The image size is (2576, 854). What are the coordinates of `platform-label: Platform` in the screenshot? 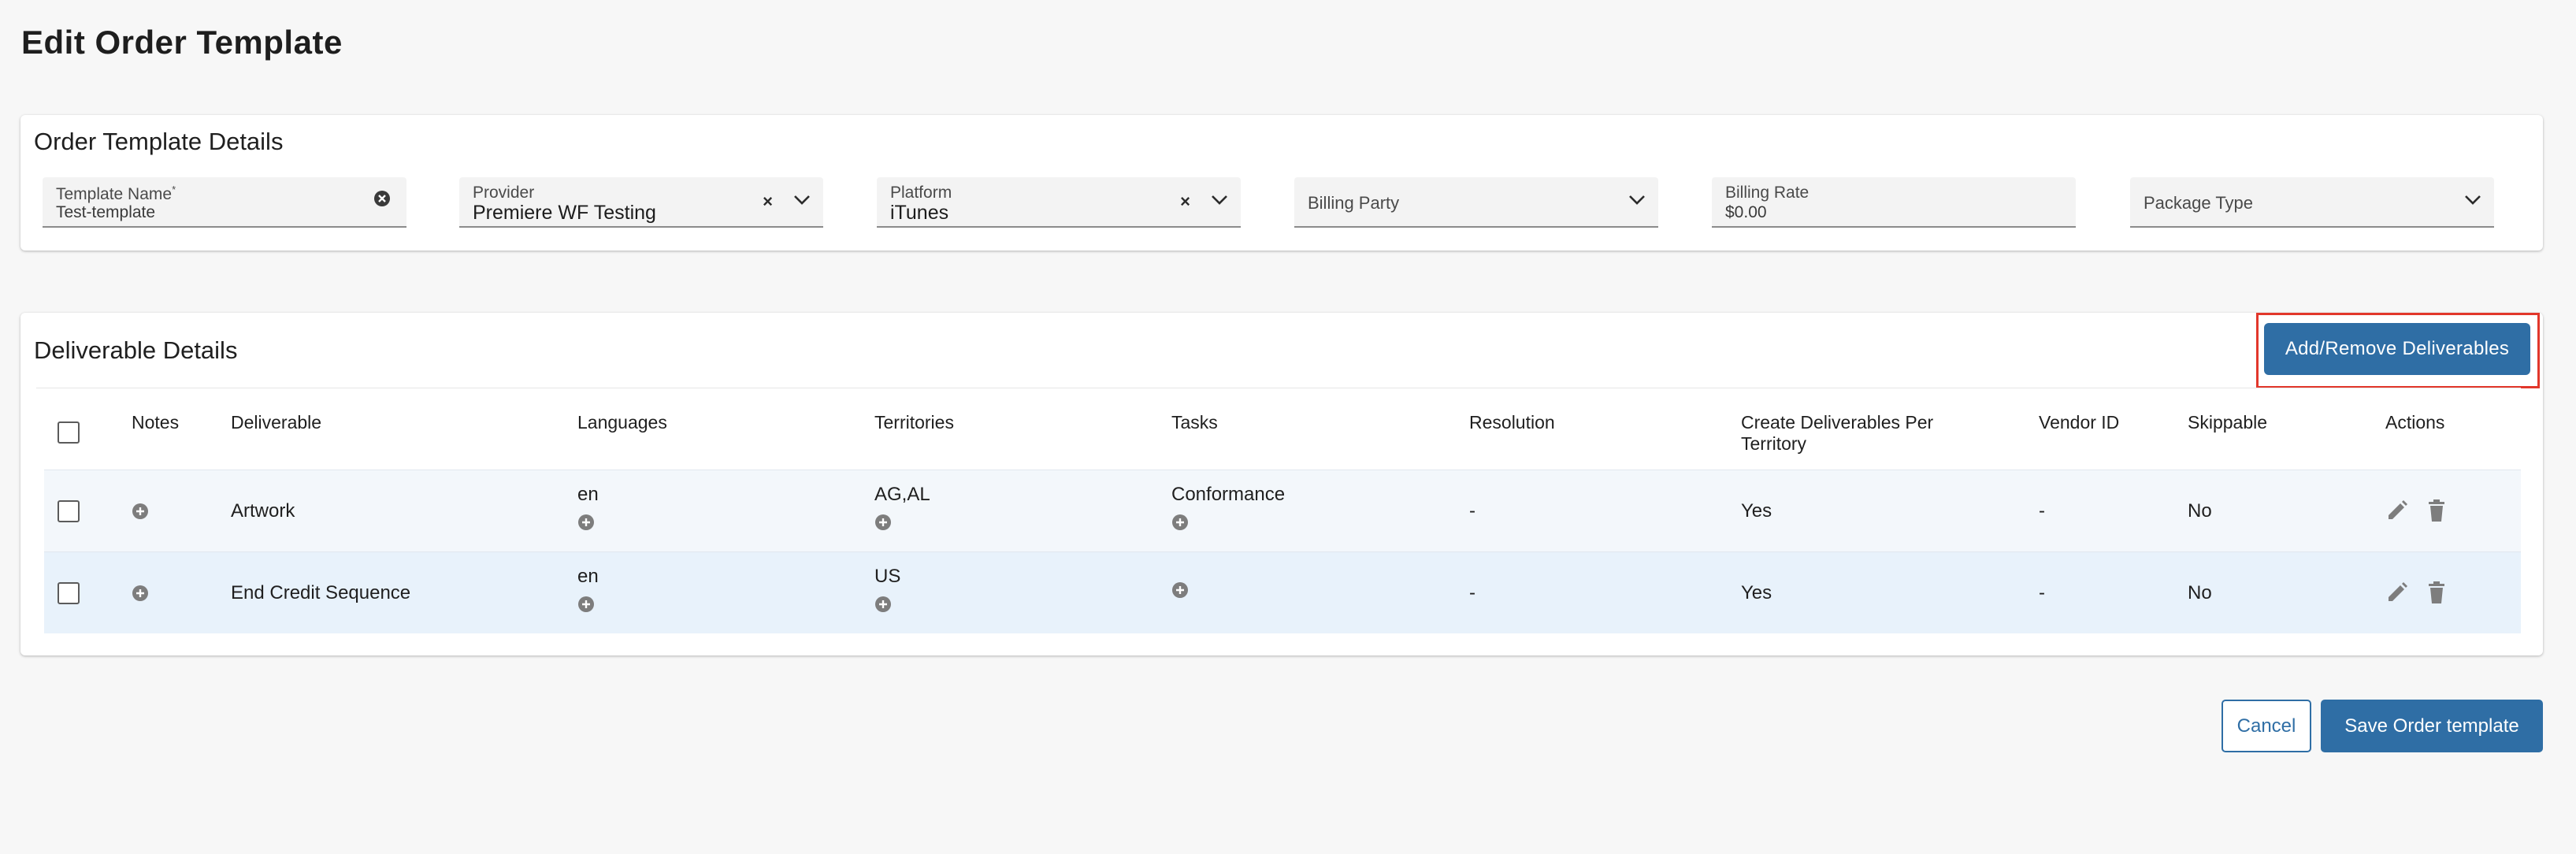 It's located at (921, 193).